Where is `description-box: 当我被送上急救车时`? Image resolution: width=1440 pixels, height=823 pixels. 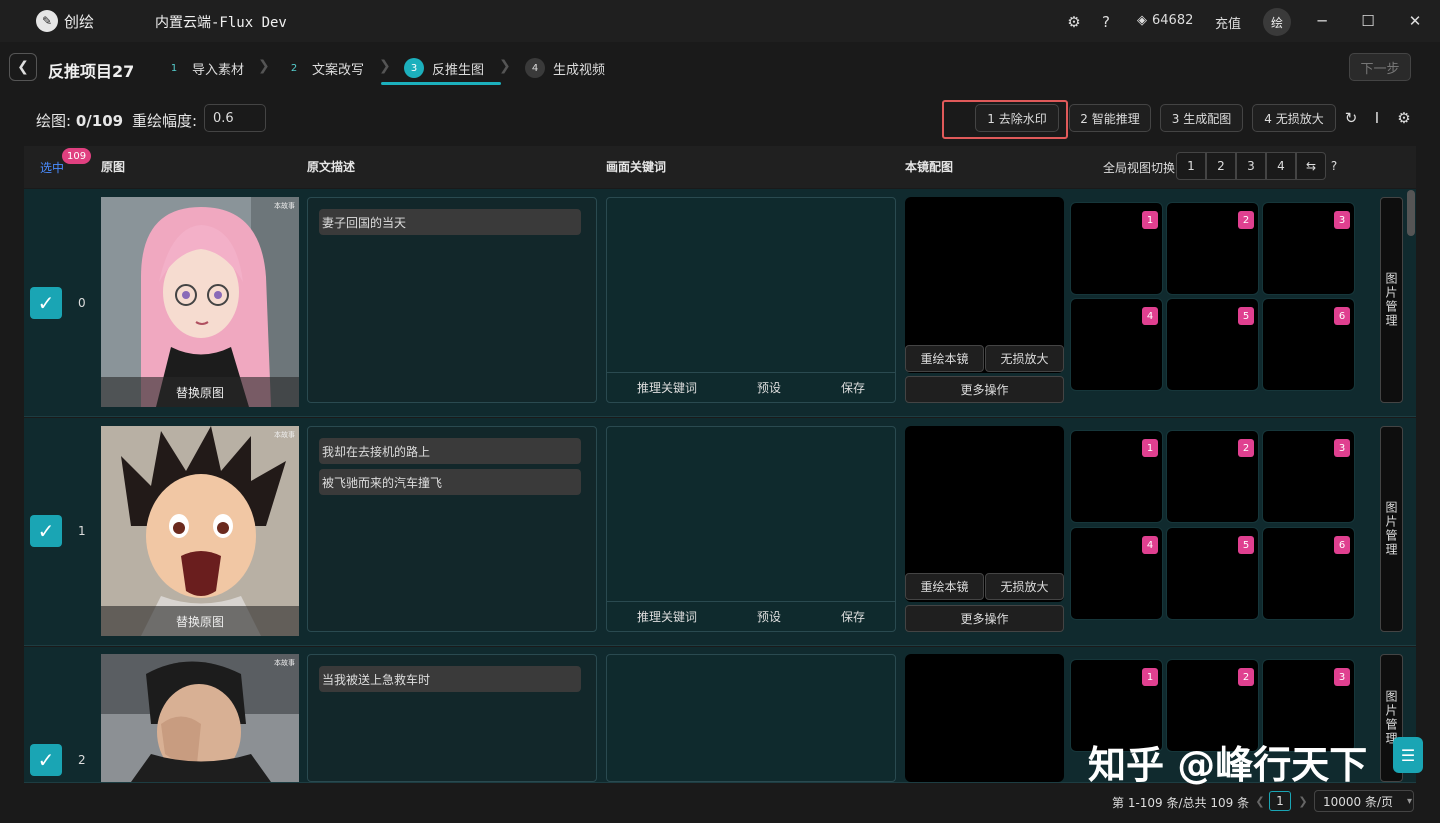
description-box: 当我被送上急救车时 is located at coordinates (452, 718).